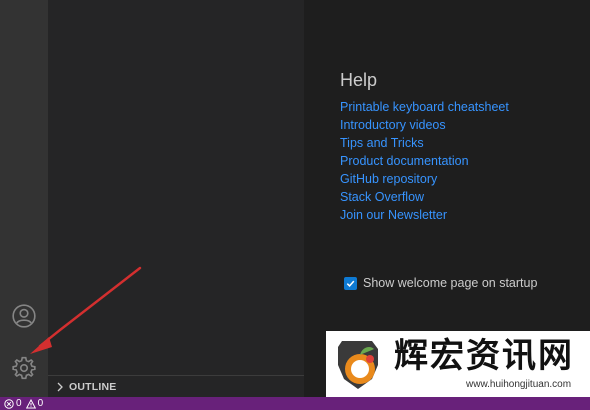  Describe the element at coordinates (382, 143) in the screenshot. I see `link-tips-and-tricks: Tips and Tricks` at that location.